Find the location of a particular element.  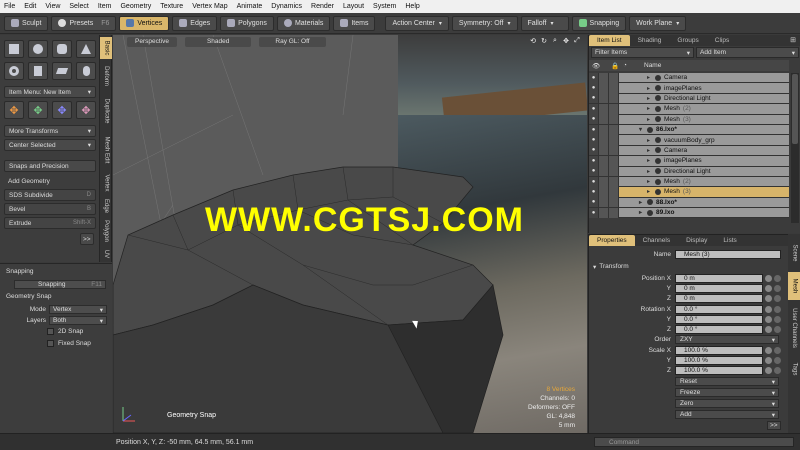

tab-groups: Groups is located at coordinates (687, 40).